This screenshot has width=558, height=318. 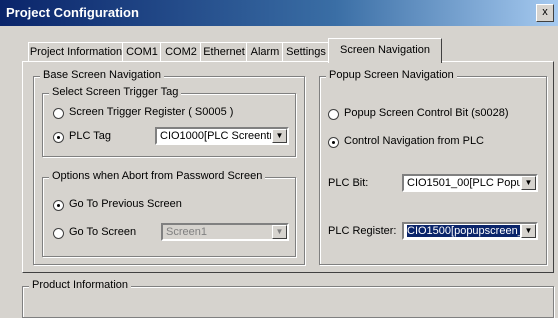 What do you see at coordinates (58, 233) in the screenshot?
I see `go-to-screen-radio` at bounding box center [58, 233].